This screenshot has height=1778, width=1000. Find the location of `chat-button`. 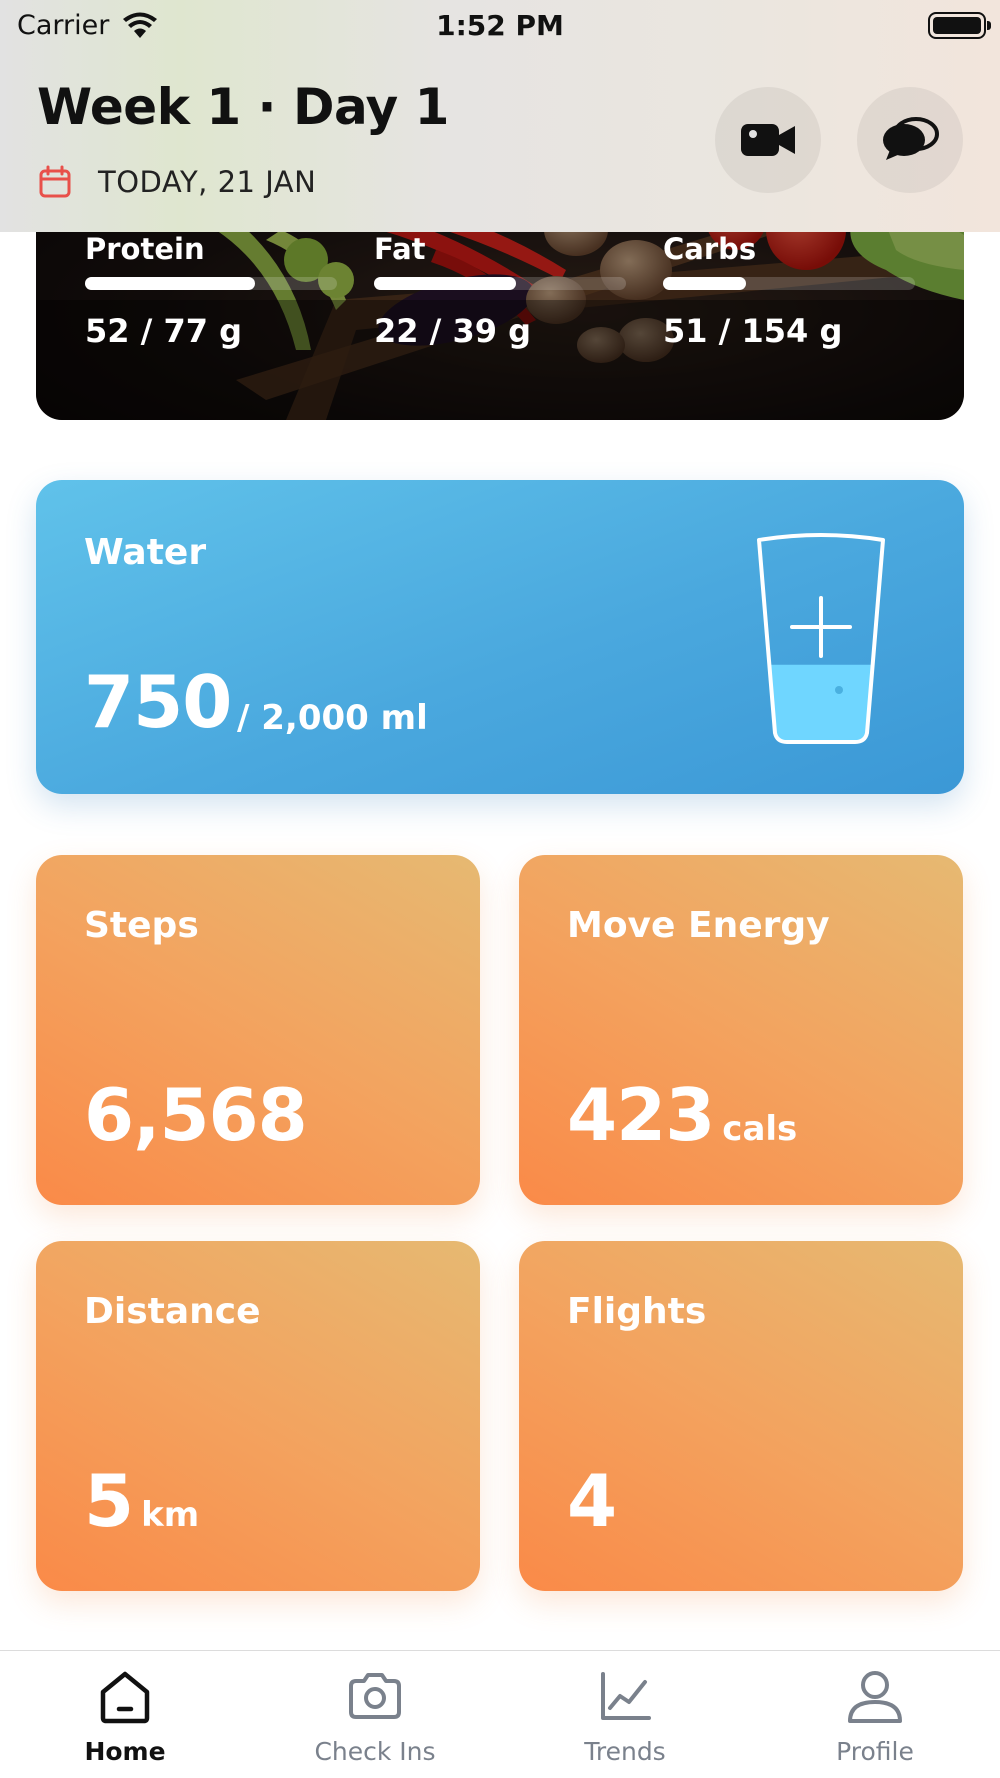

chat-button is located at coordinates (910, 140).